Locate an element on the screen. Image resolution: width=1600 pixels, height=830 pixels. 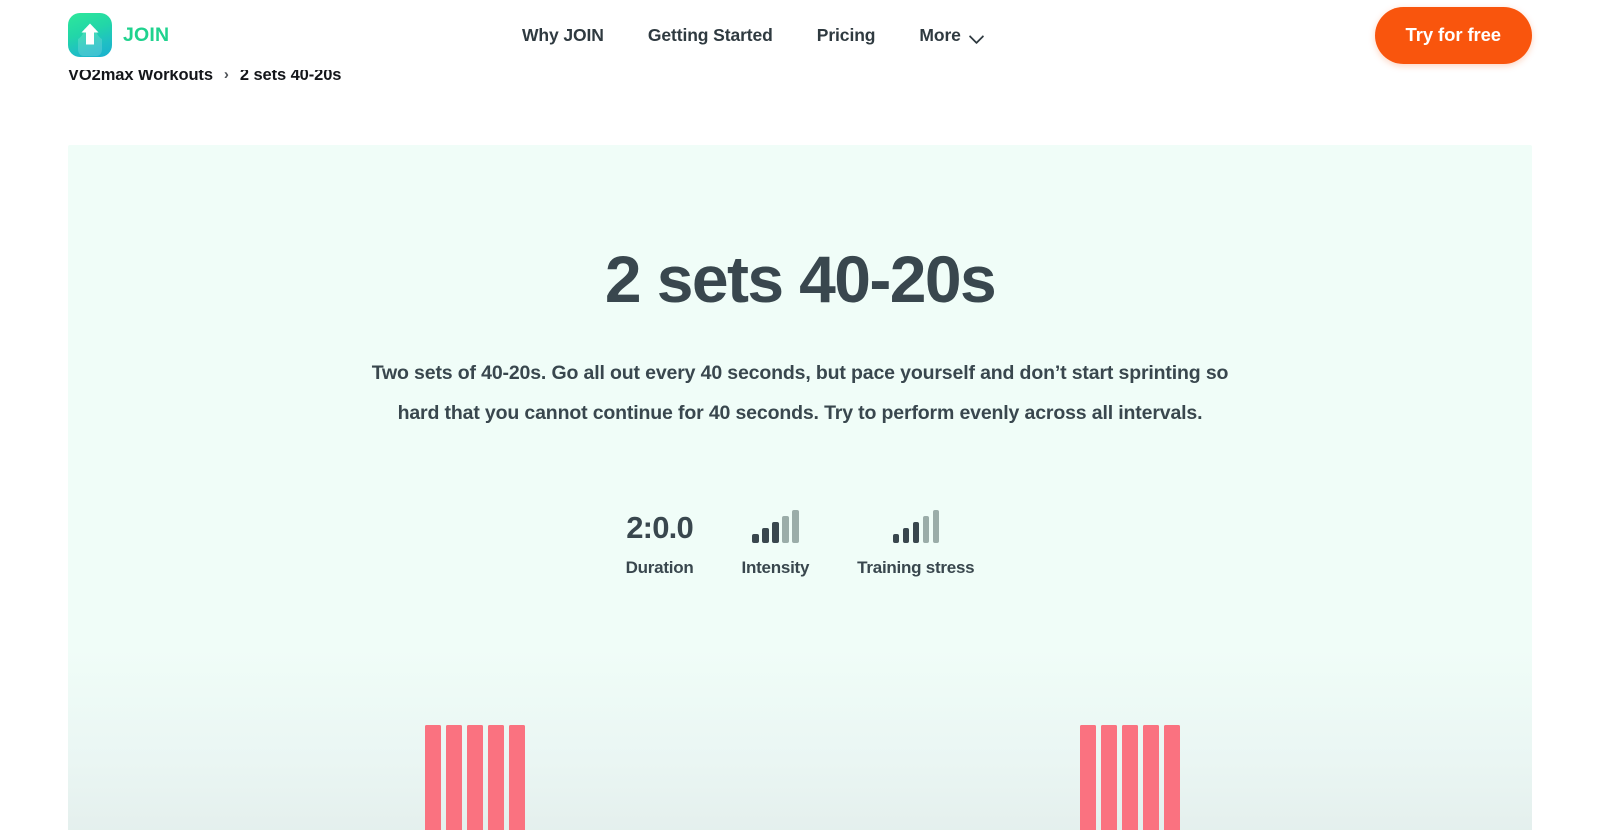
workout-stats: 2:0.0 Duration Intensity Training stress is located at coordinates (800, 541).